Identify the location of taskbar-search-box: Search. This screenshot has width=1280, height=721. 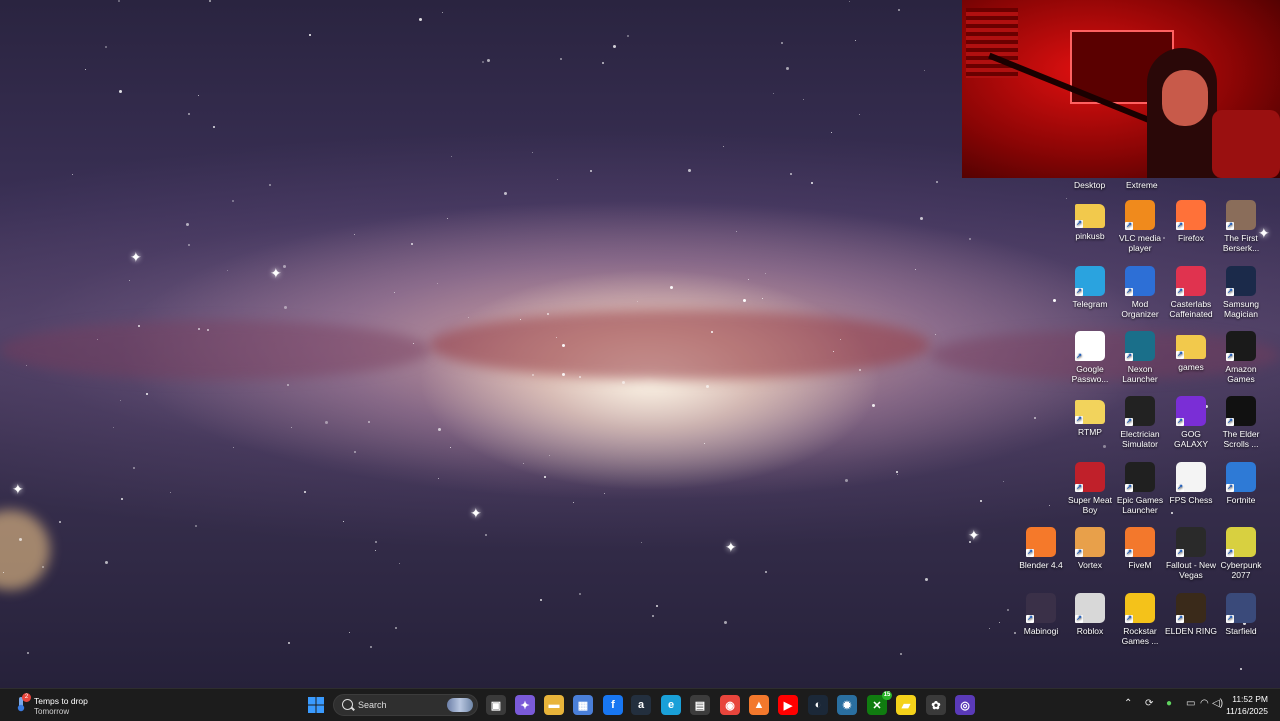
(405, 705).